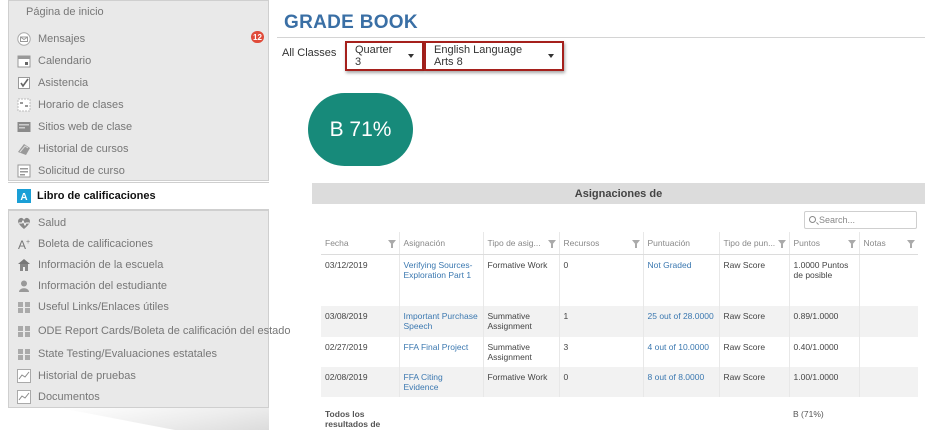 The width and height of the screenshot is (925, 434). Describe the element at coordinates (680, 382) in the screenshot. I see `score-link: 8 out of 8.0000` at that location.